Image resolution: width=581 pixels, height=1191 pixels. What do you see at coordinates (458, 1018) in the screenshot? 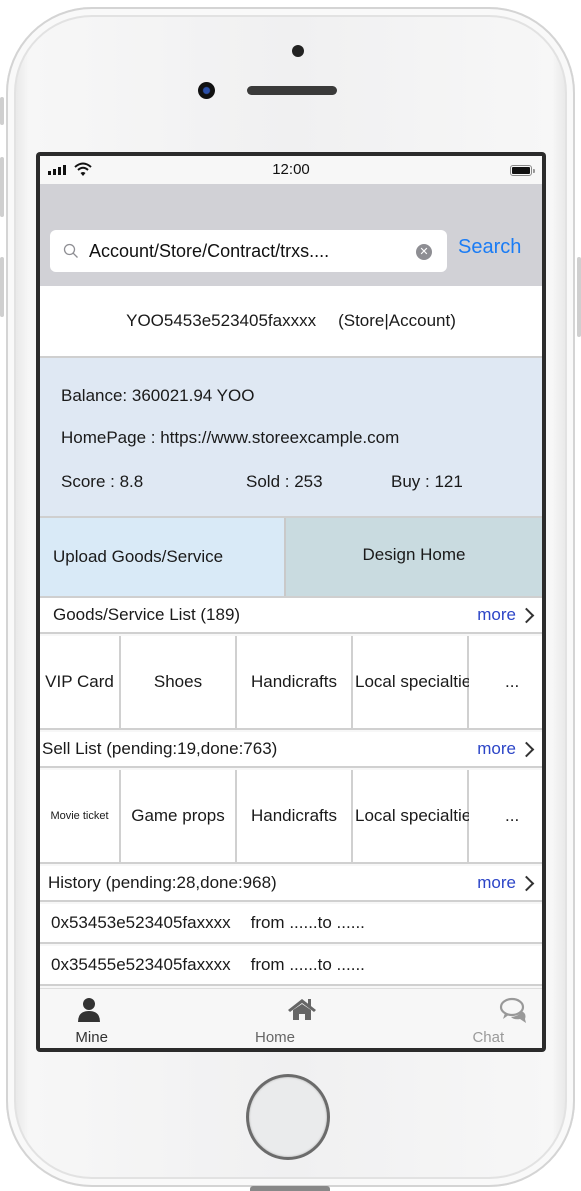
I see `tab-chat: Chat` at bounding box center [458, 1018].